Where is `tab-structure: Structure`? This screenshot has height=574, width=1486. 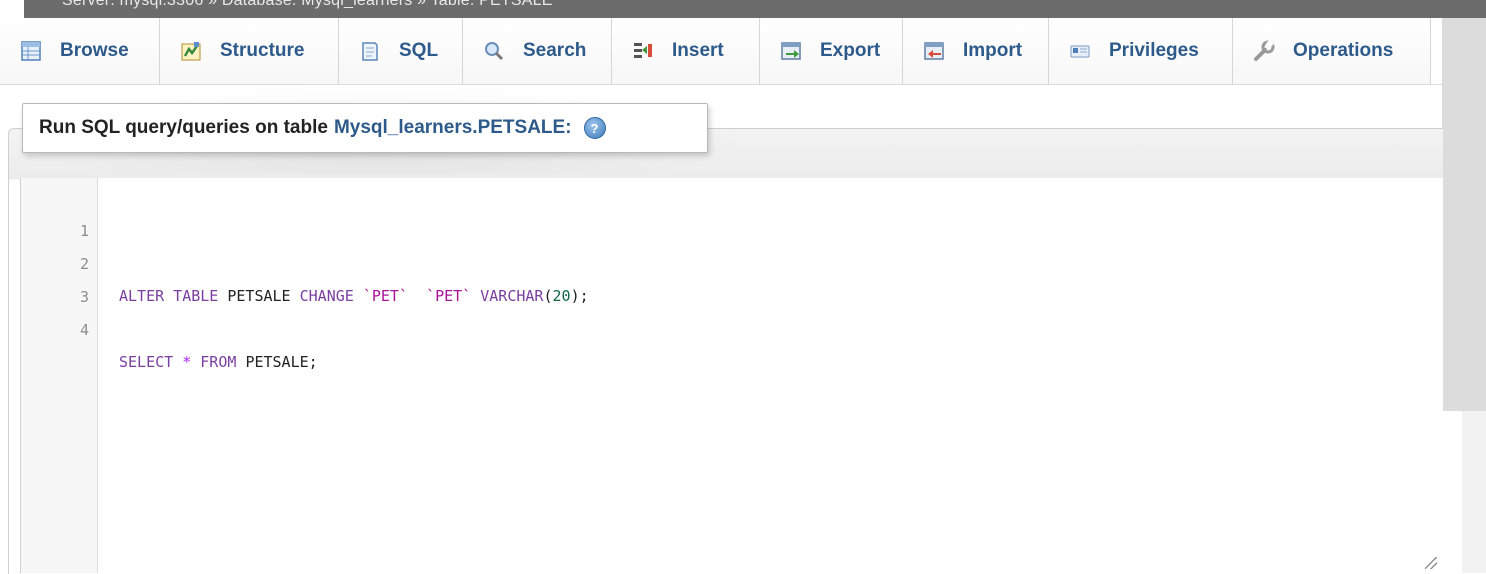 tab-structure: Structure is located at coordinates (249, 51).